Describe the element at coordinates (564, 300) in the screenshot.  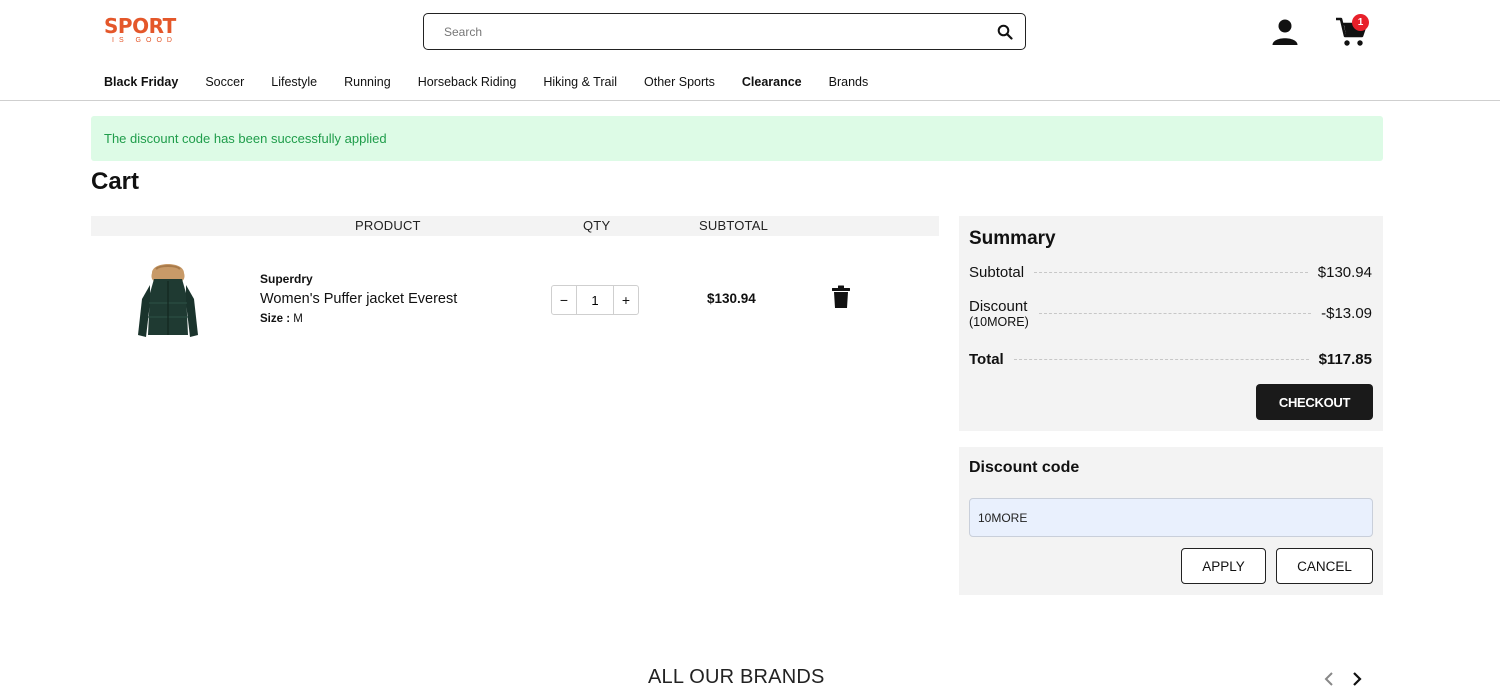
I see `decrease-qty-button: −` at that location.